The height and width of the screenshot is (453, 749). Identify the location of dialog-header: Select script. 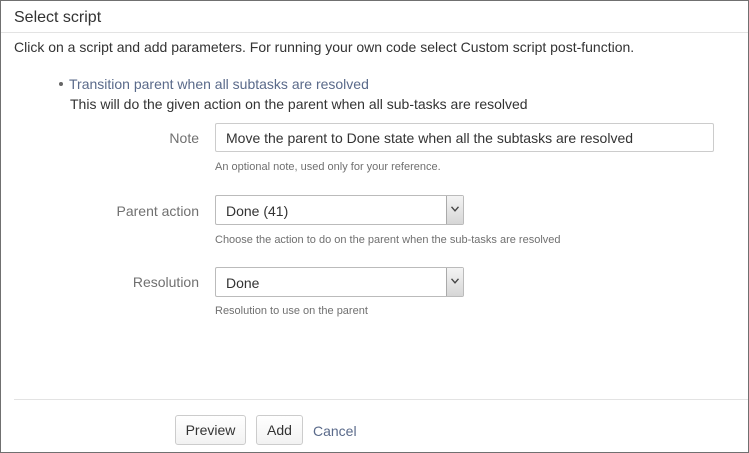
(374, 17).